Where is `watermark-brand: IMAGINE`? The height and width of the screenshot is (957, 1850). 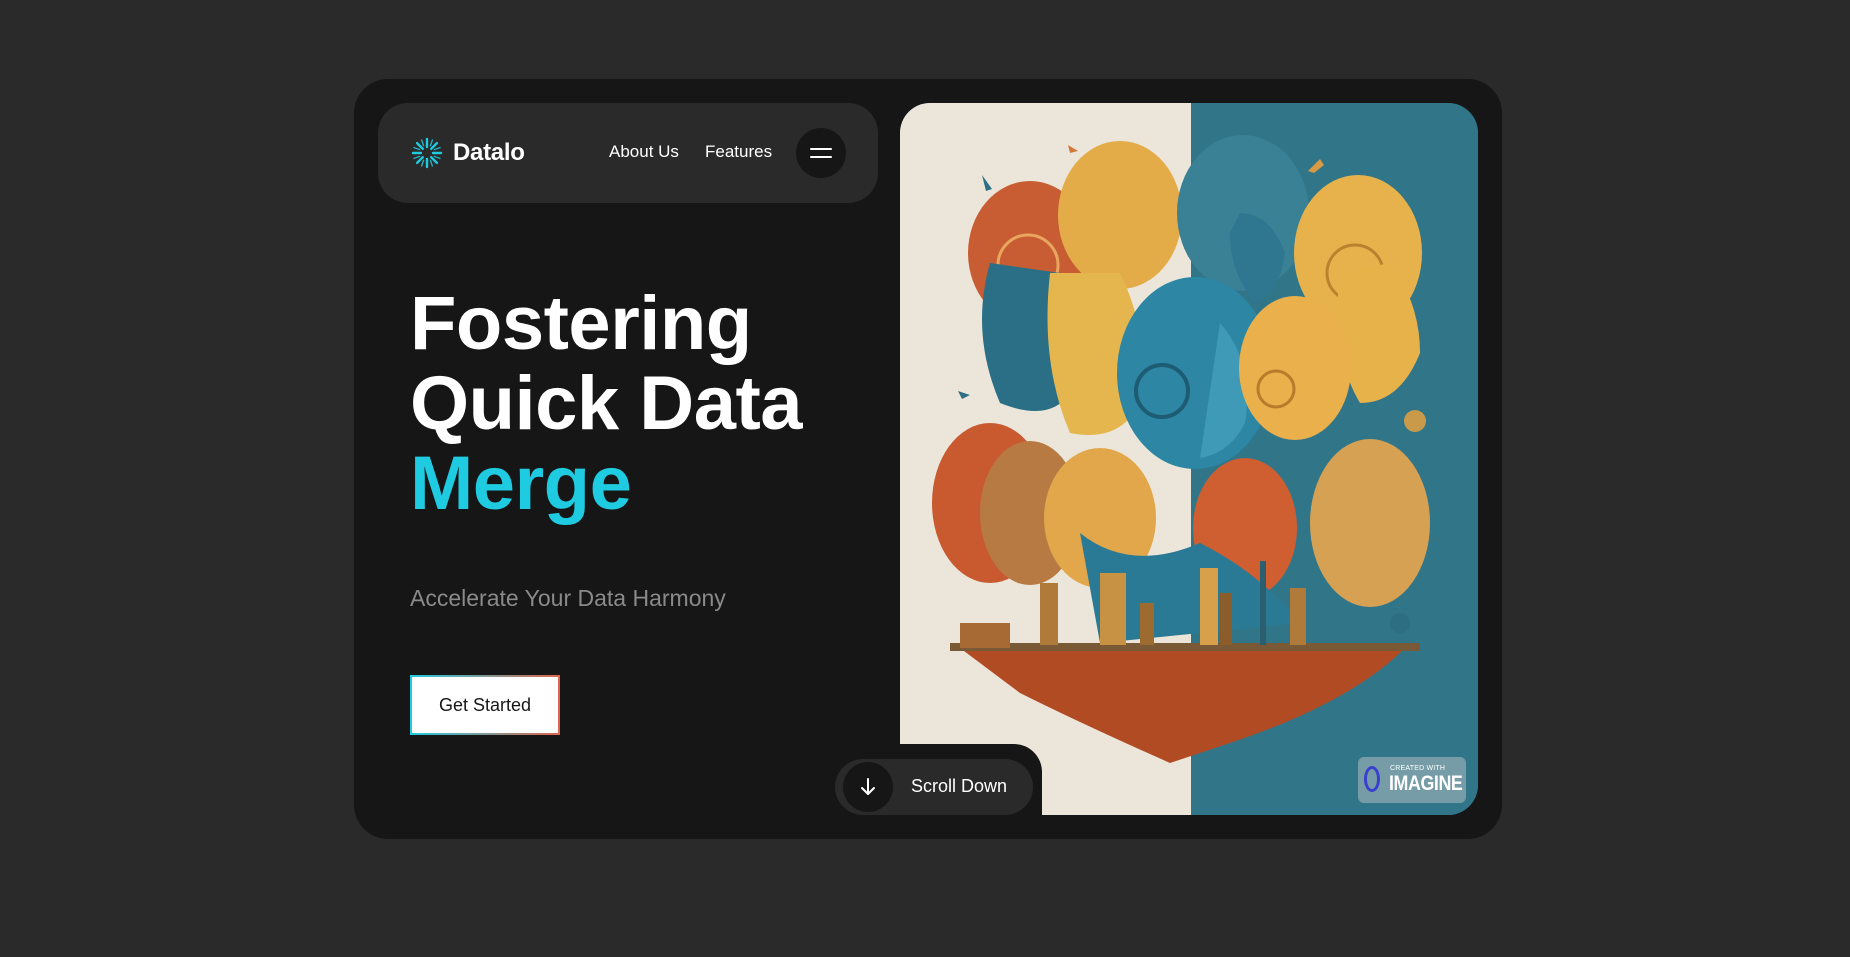 watermark-brand: IMAGINE is located at coordinates (1426, 783).